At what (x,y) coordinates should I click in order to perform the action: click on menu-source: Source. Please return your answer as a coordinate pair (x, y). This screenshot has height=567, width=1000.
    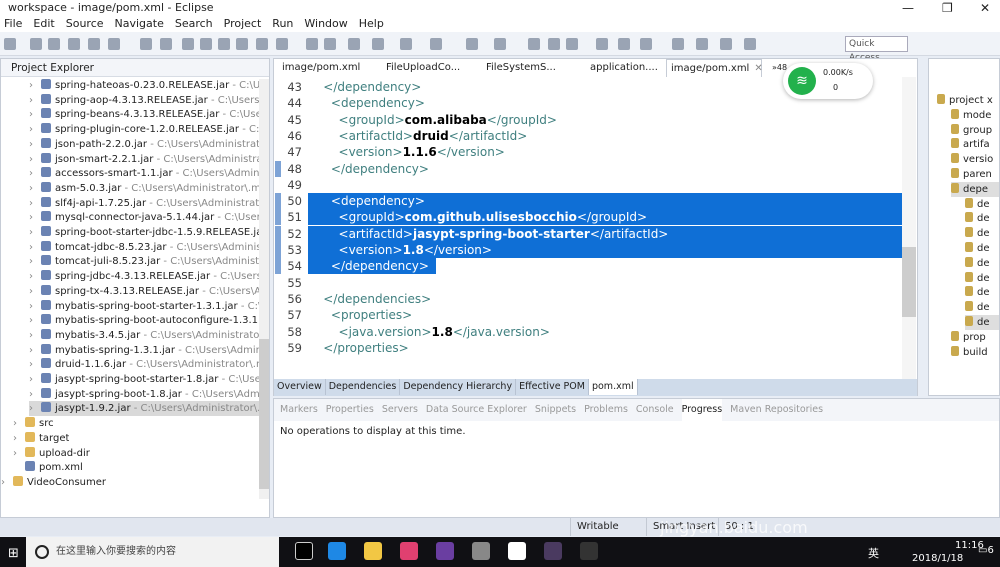
    Looking at the image, I should click on (85, 23).